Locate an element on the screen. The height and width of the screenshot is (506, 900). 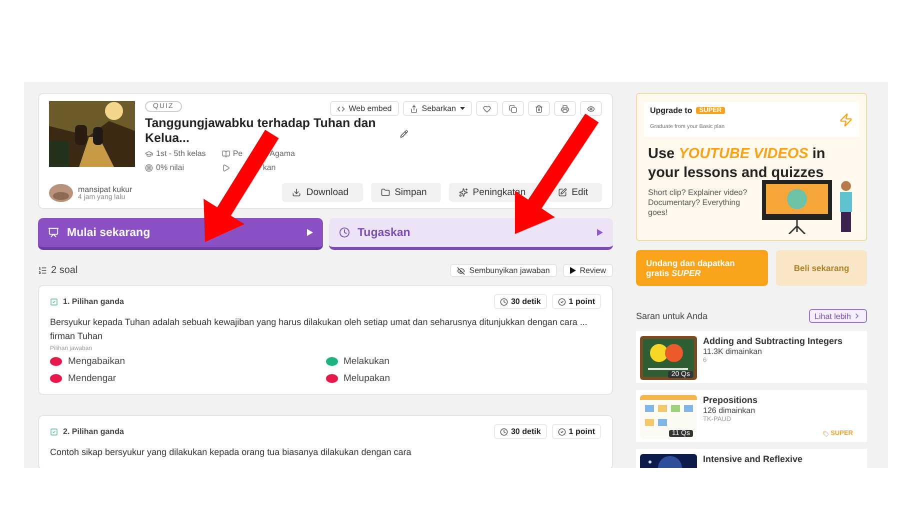
trash-icon is located at coordinates (539, 108).